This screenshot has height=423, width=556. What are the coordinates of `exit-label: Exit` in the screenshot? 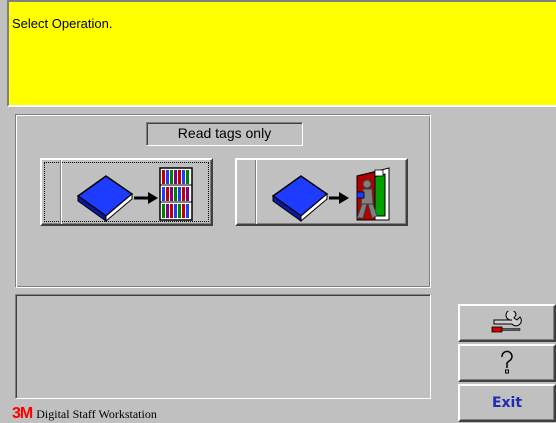 It's located at (507, 403).